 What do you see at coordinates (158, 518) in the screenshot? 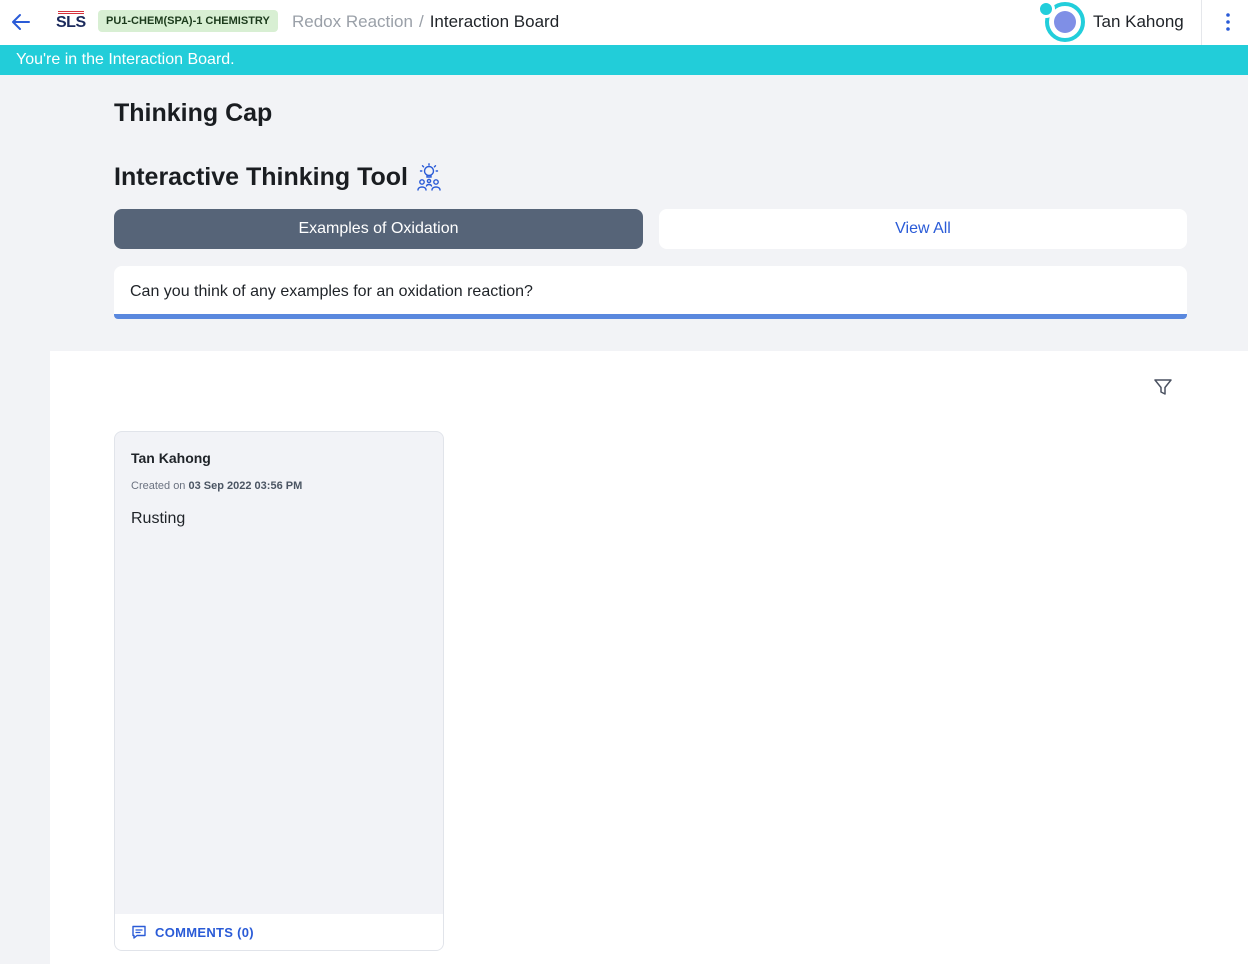
I see `post-content: Rusting` at bounding box center [158, 518].